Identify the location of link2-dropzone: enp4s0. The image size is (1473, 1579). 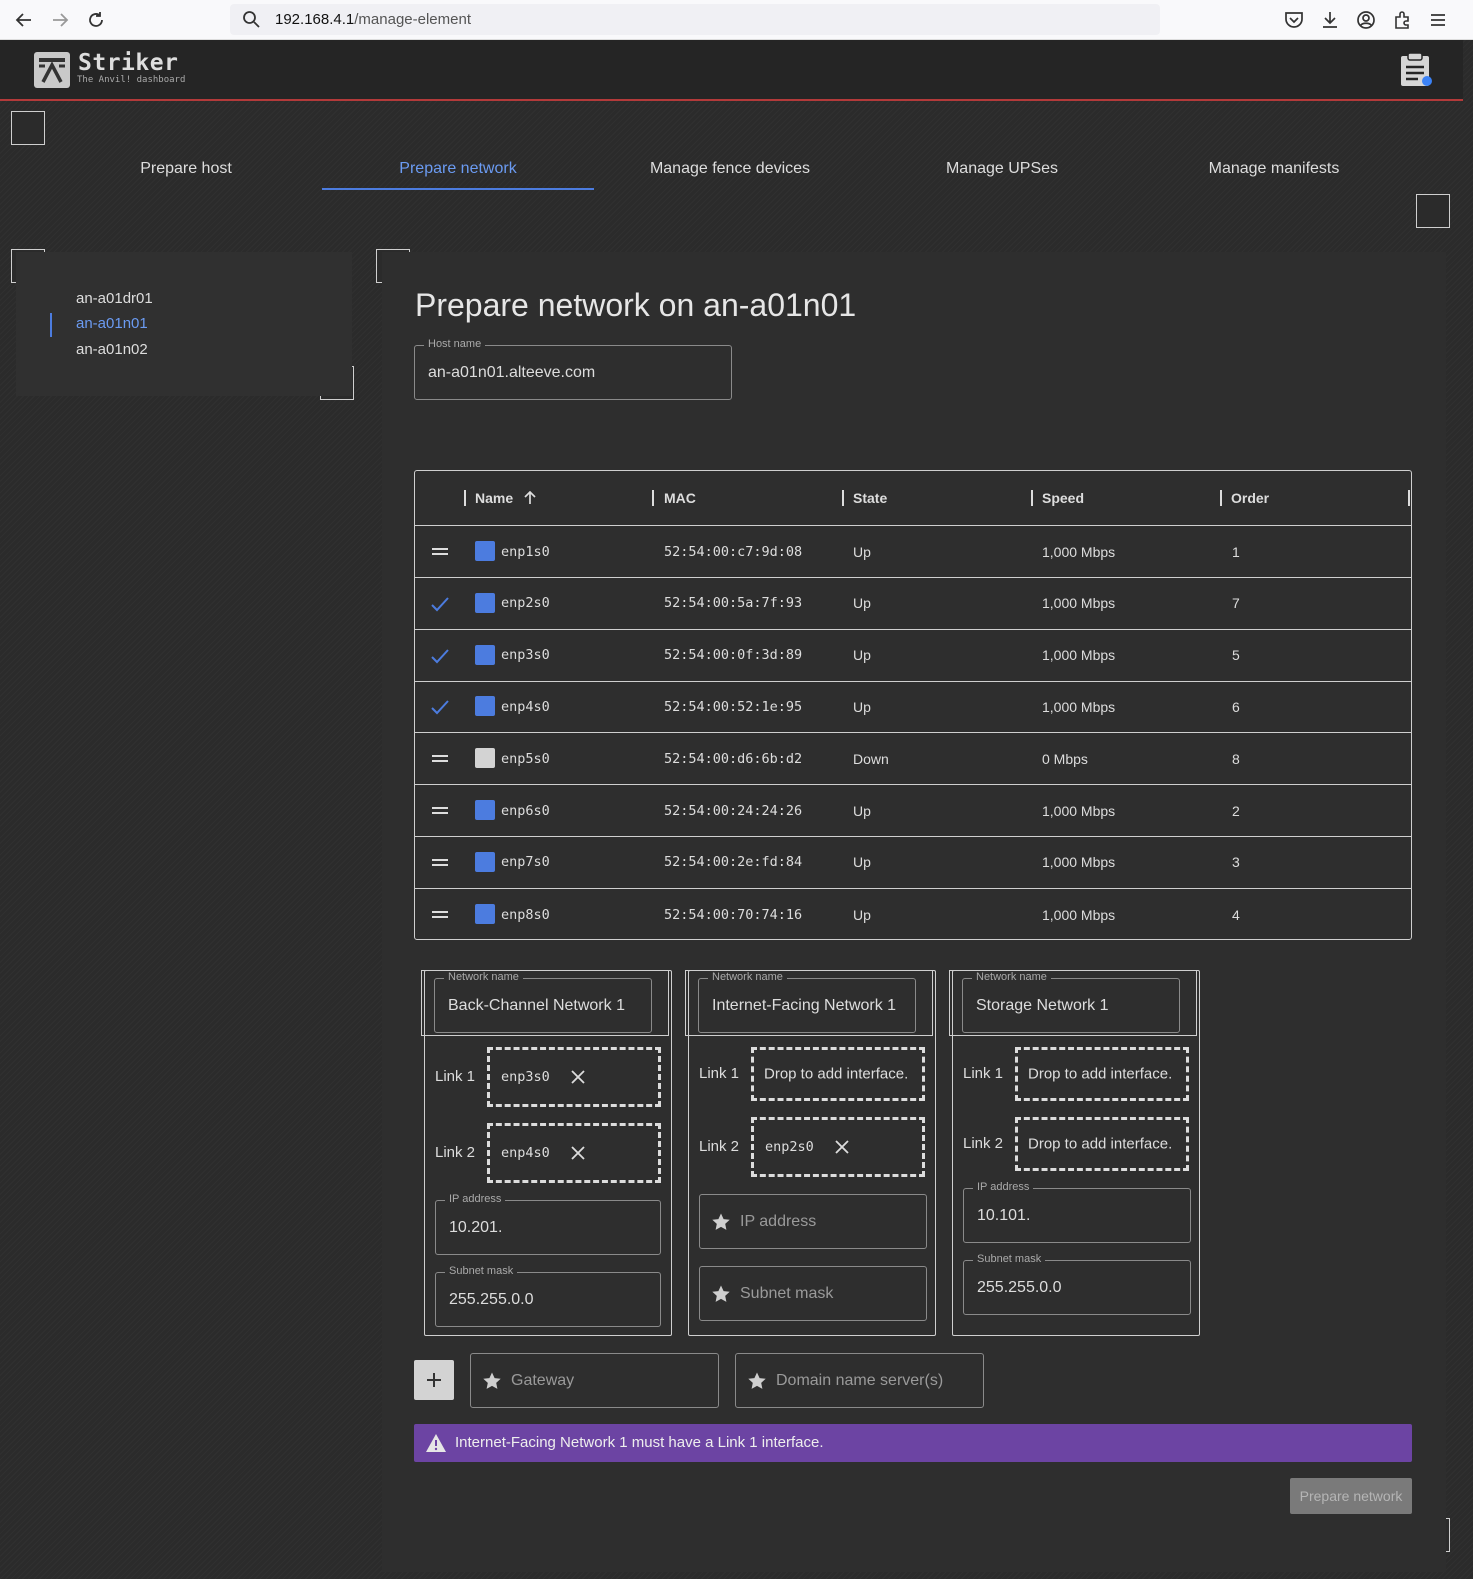
(574, 1153).